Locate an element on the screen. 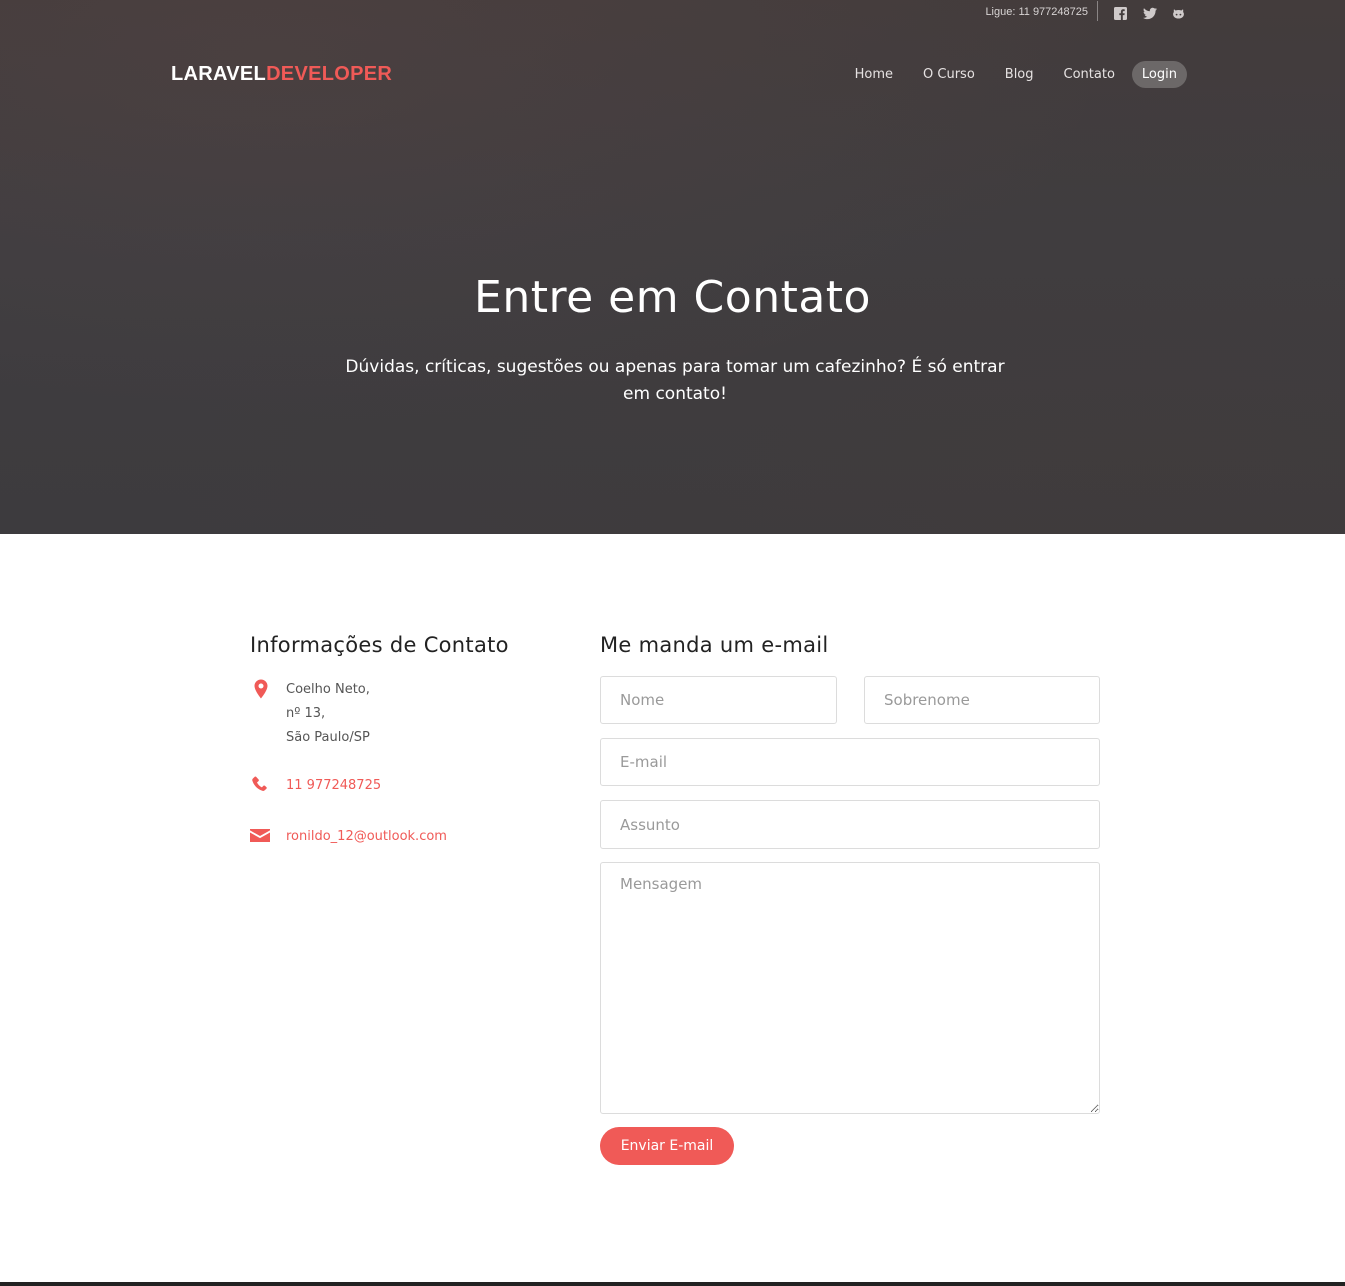 This screenshot has width=1345, height=1286. address-line-2: nº 13, is located at coordinates (306, 713).